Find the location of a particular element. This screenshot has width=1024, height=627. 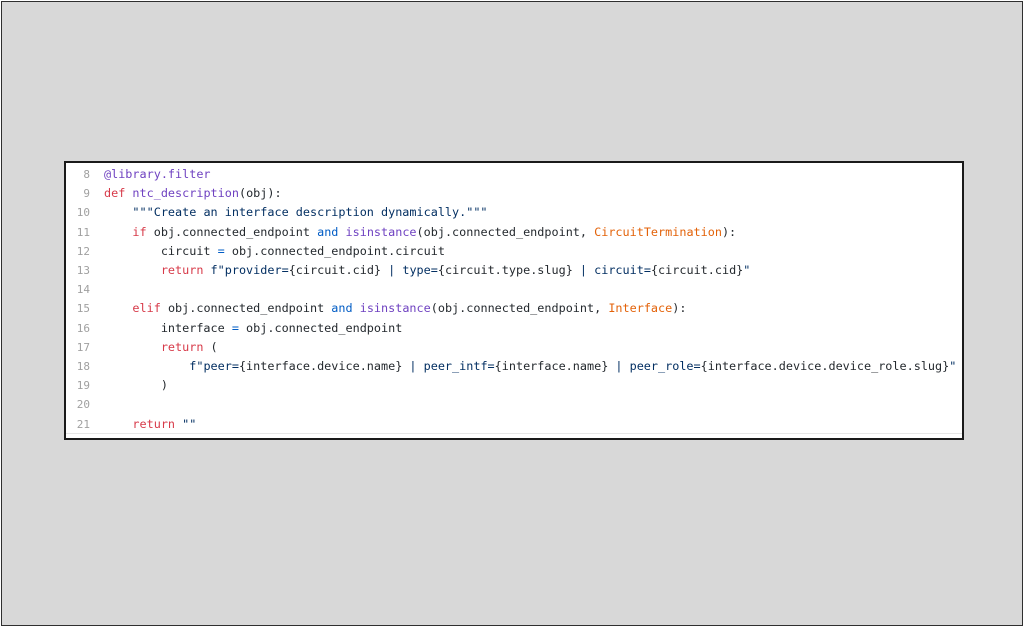

code-token: | type= is located at coordinates (409, 270).